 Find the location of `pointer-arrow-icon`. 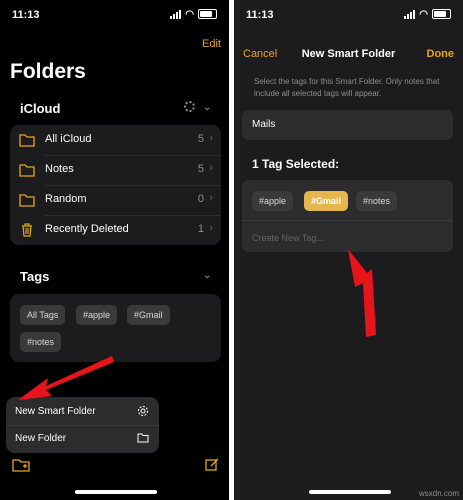

pointer-arrow-icon is located at coordinates (362, 293).